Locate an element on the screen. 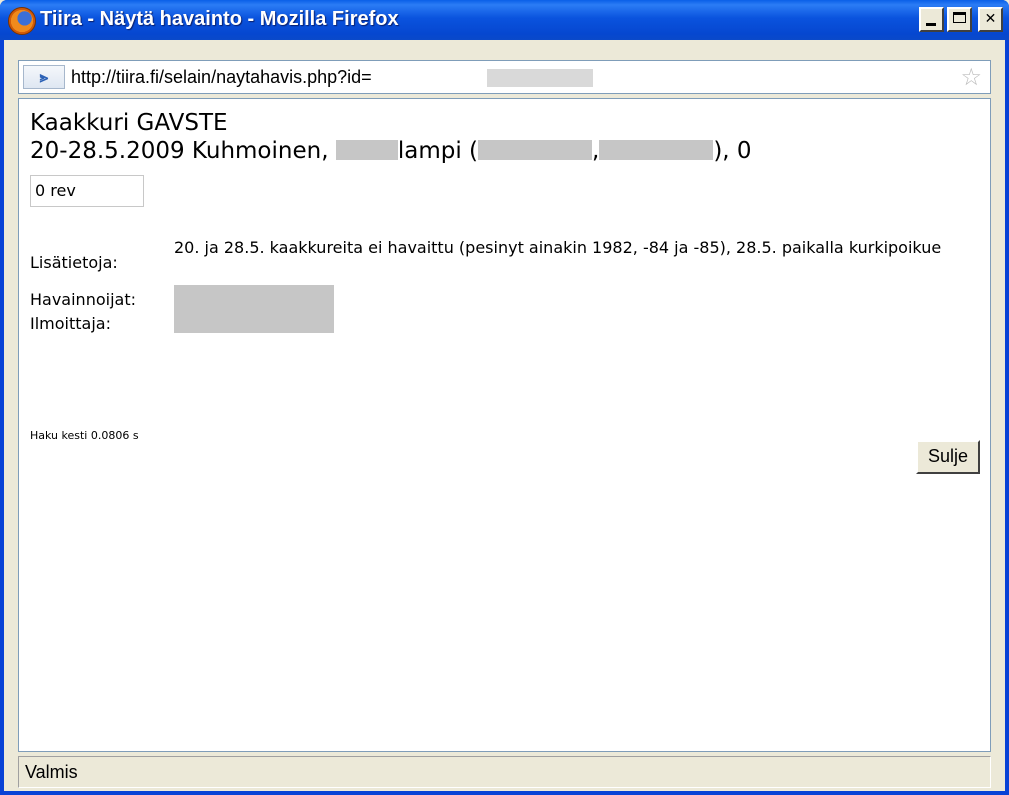 This screenshot has width=1009, height=795. reporter-label: Ilmoittaja: is located at coordinates (70, 323).